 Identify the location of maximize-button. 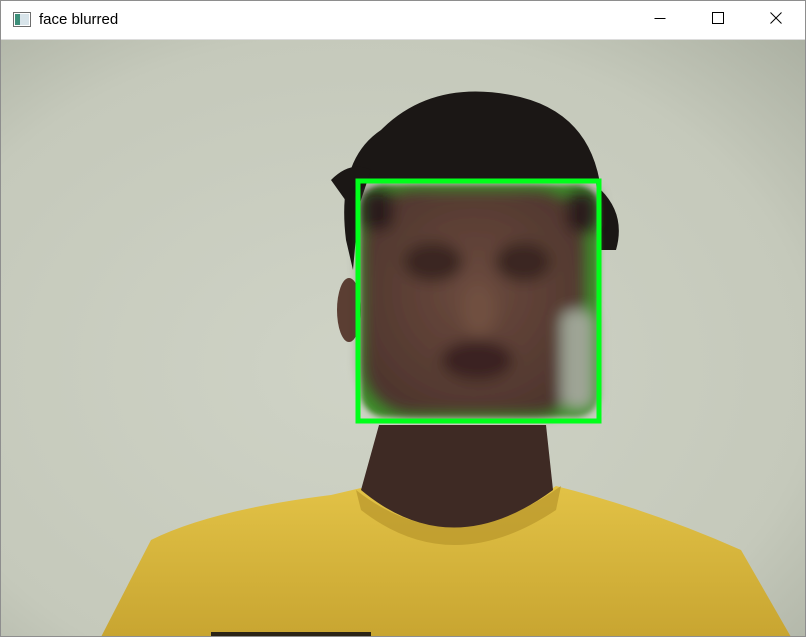
(718, 20).